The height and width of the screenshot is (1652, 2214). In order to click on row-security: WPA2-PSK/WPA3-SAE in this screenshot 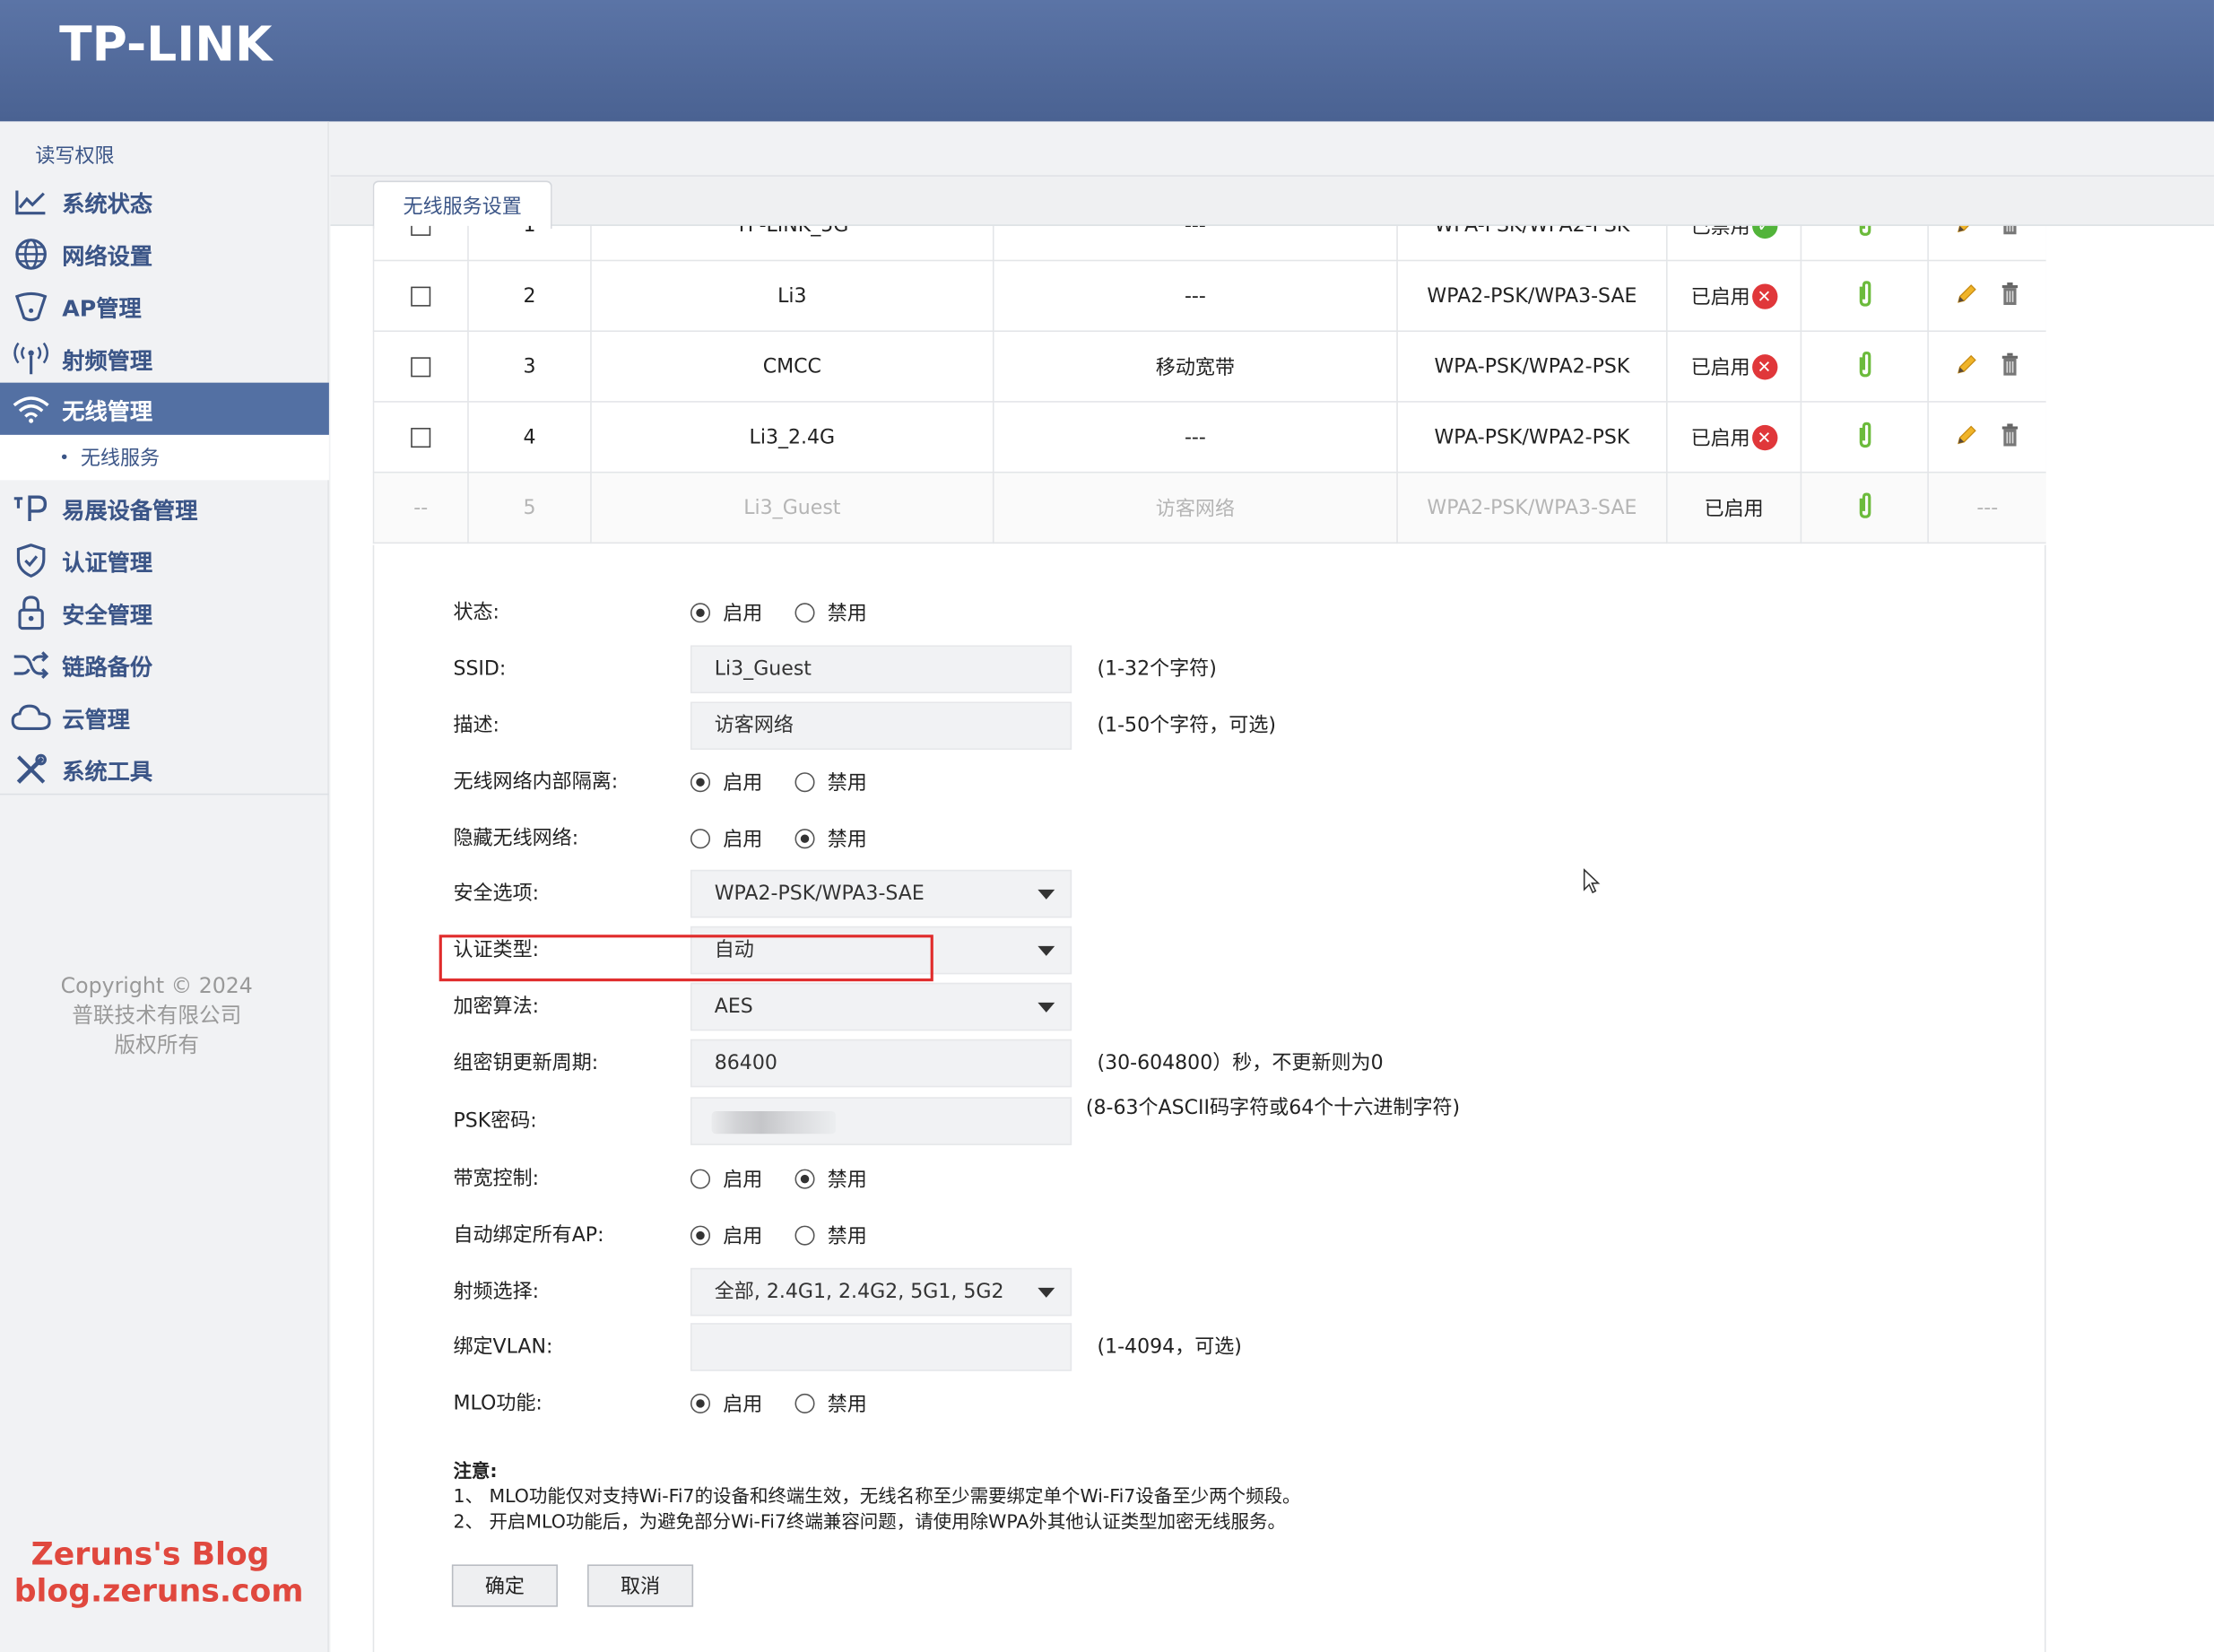, I will do `click(1532, 295)`.